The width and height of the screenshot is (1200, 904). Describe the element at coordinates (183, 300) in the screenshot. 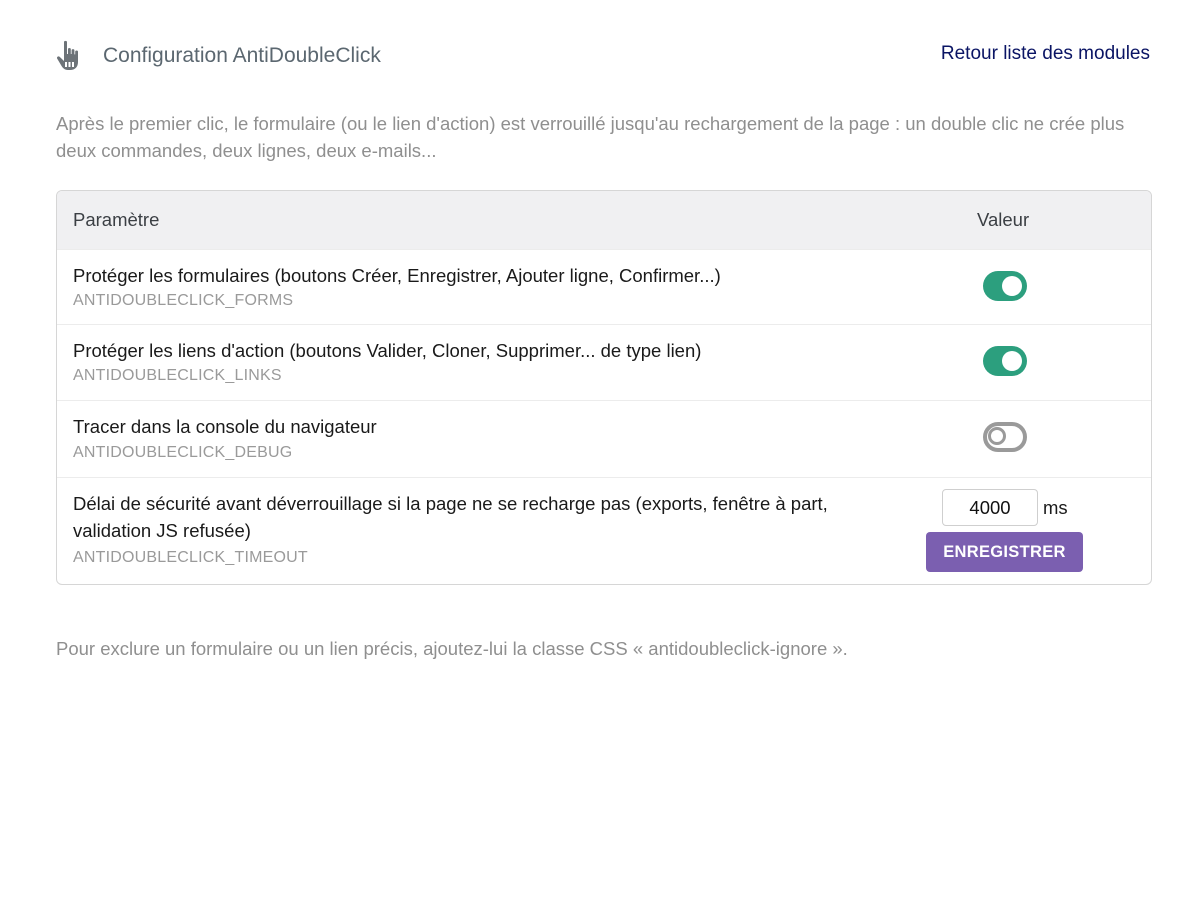

I see `setting-code: ANTIDOUBLECLICK_FORMS` at that location.